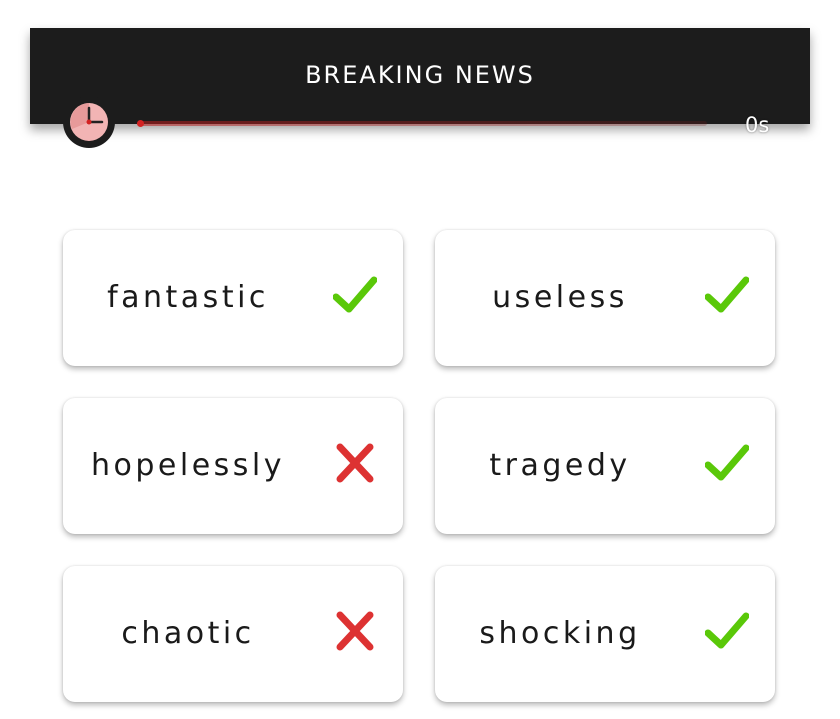  I want to click on answer-card-fantastic: fantastic, so click(233, 298).